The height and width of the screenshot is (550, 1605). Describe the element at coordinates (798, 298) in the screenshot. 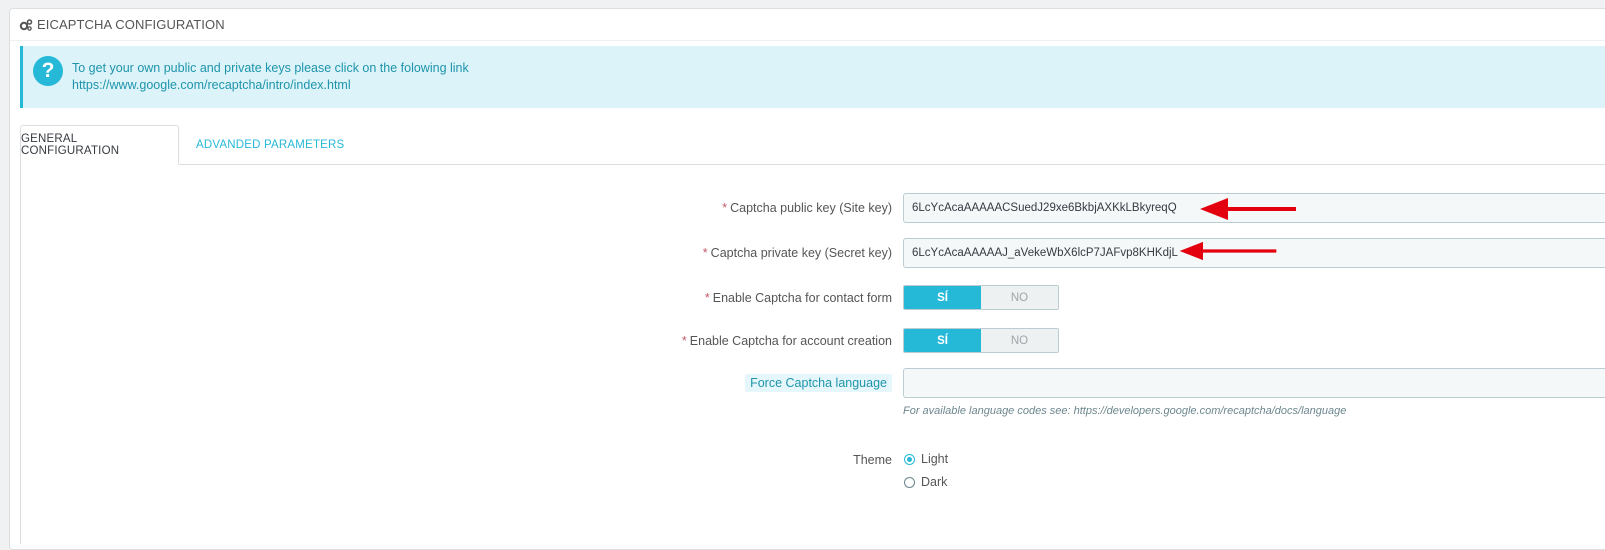

I see `contact-form-label: * Enable Captcha for contact form` at that location.